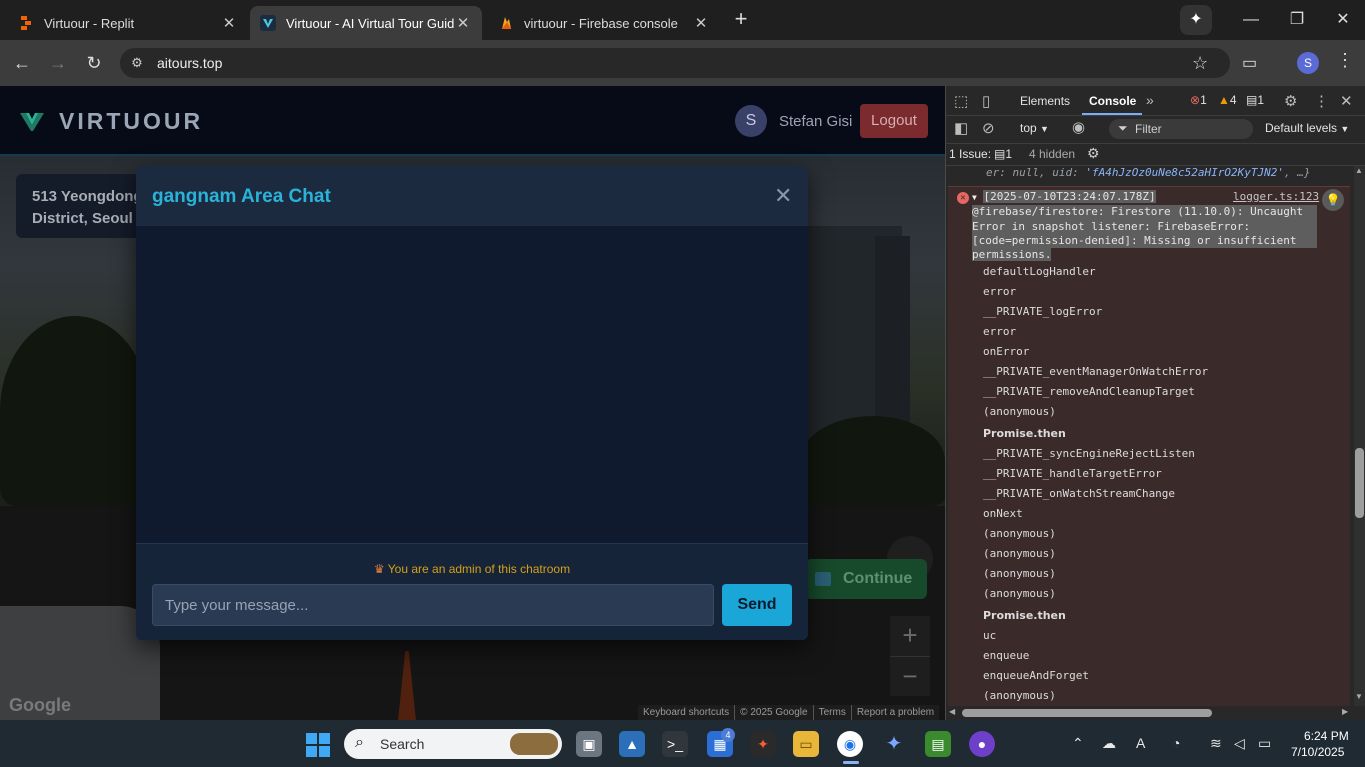  Describe the element at coordinates (751, 121) in the screenshot. I see `user-avatar: S` at that location.